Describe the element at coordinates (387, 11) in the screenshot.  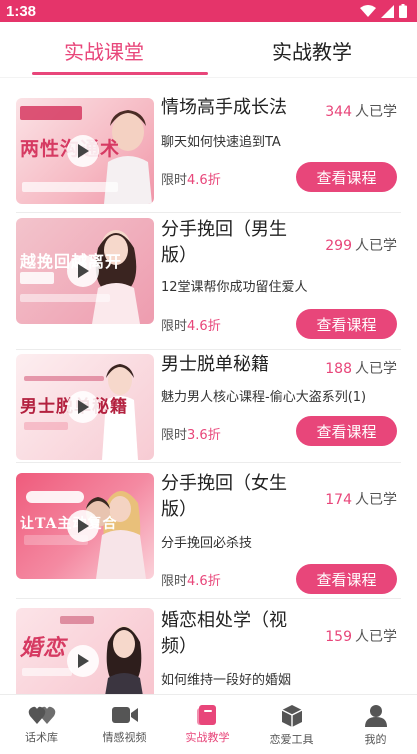
I see `signal-icon` at that location.